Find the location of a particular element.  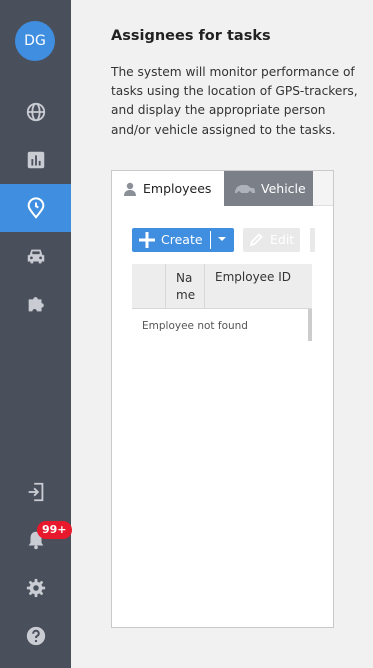

table-body: Employee not found is located at coordinates (222, 325).